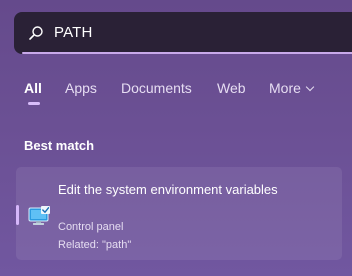  What do you see at coordinates (73, 32) in the screenshot?
I see `search-input: PATH` at bounding box center [73, 32].